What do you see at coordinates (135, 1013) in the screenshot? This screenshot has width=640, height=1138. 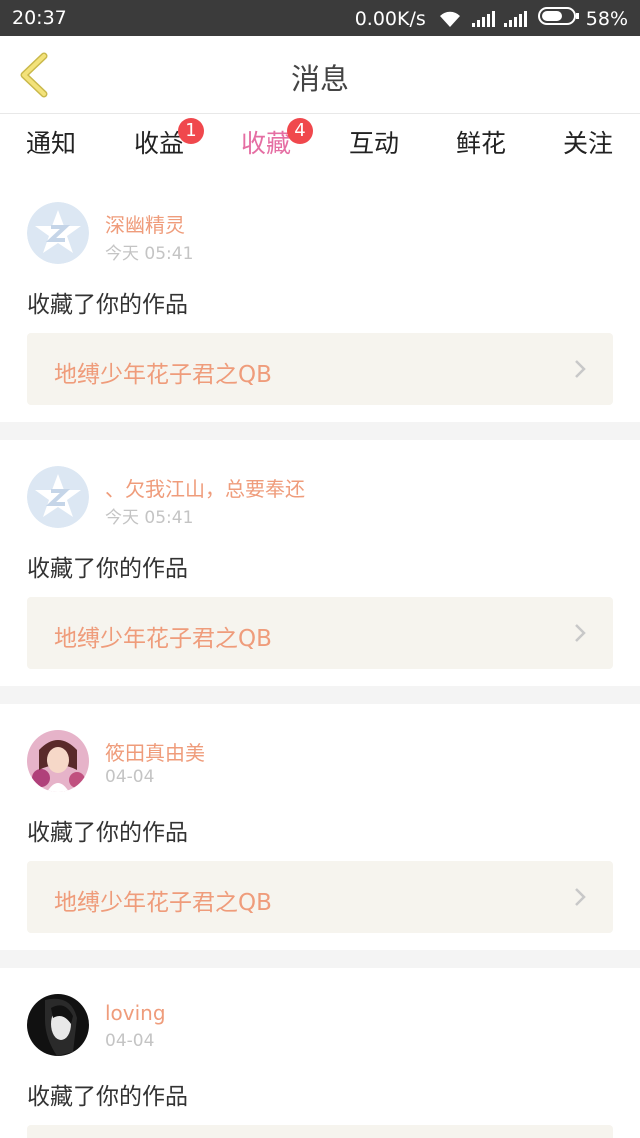 I see `username: loving` at bounding box center [135, 1013].